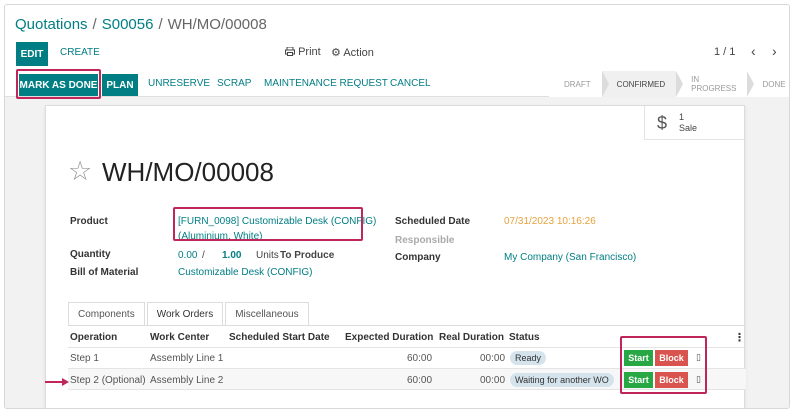  What do you see at coordinates (32, 54) in the screenshot?
I see `edit-button: EDIT` at bounding box center [32, 54].